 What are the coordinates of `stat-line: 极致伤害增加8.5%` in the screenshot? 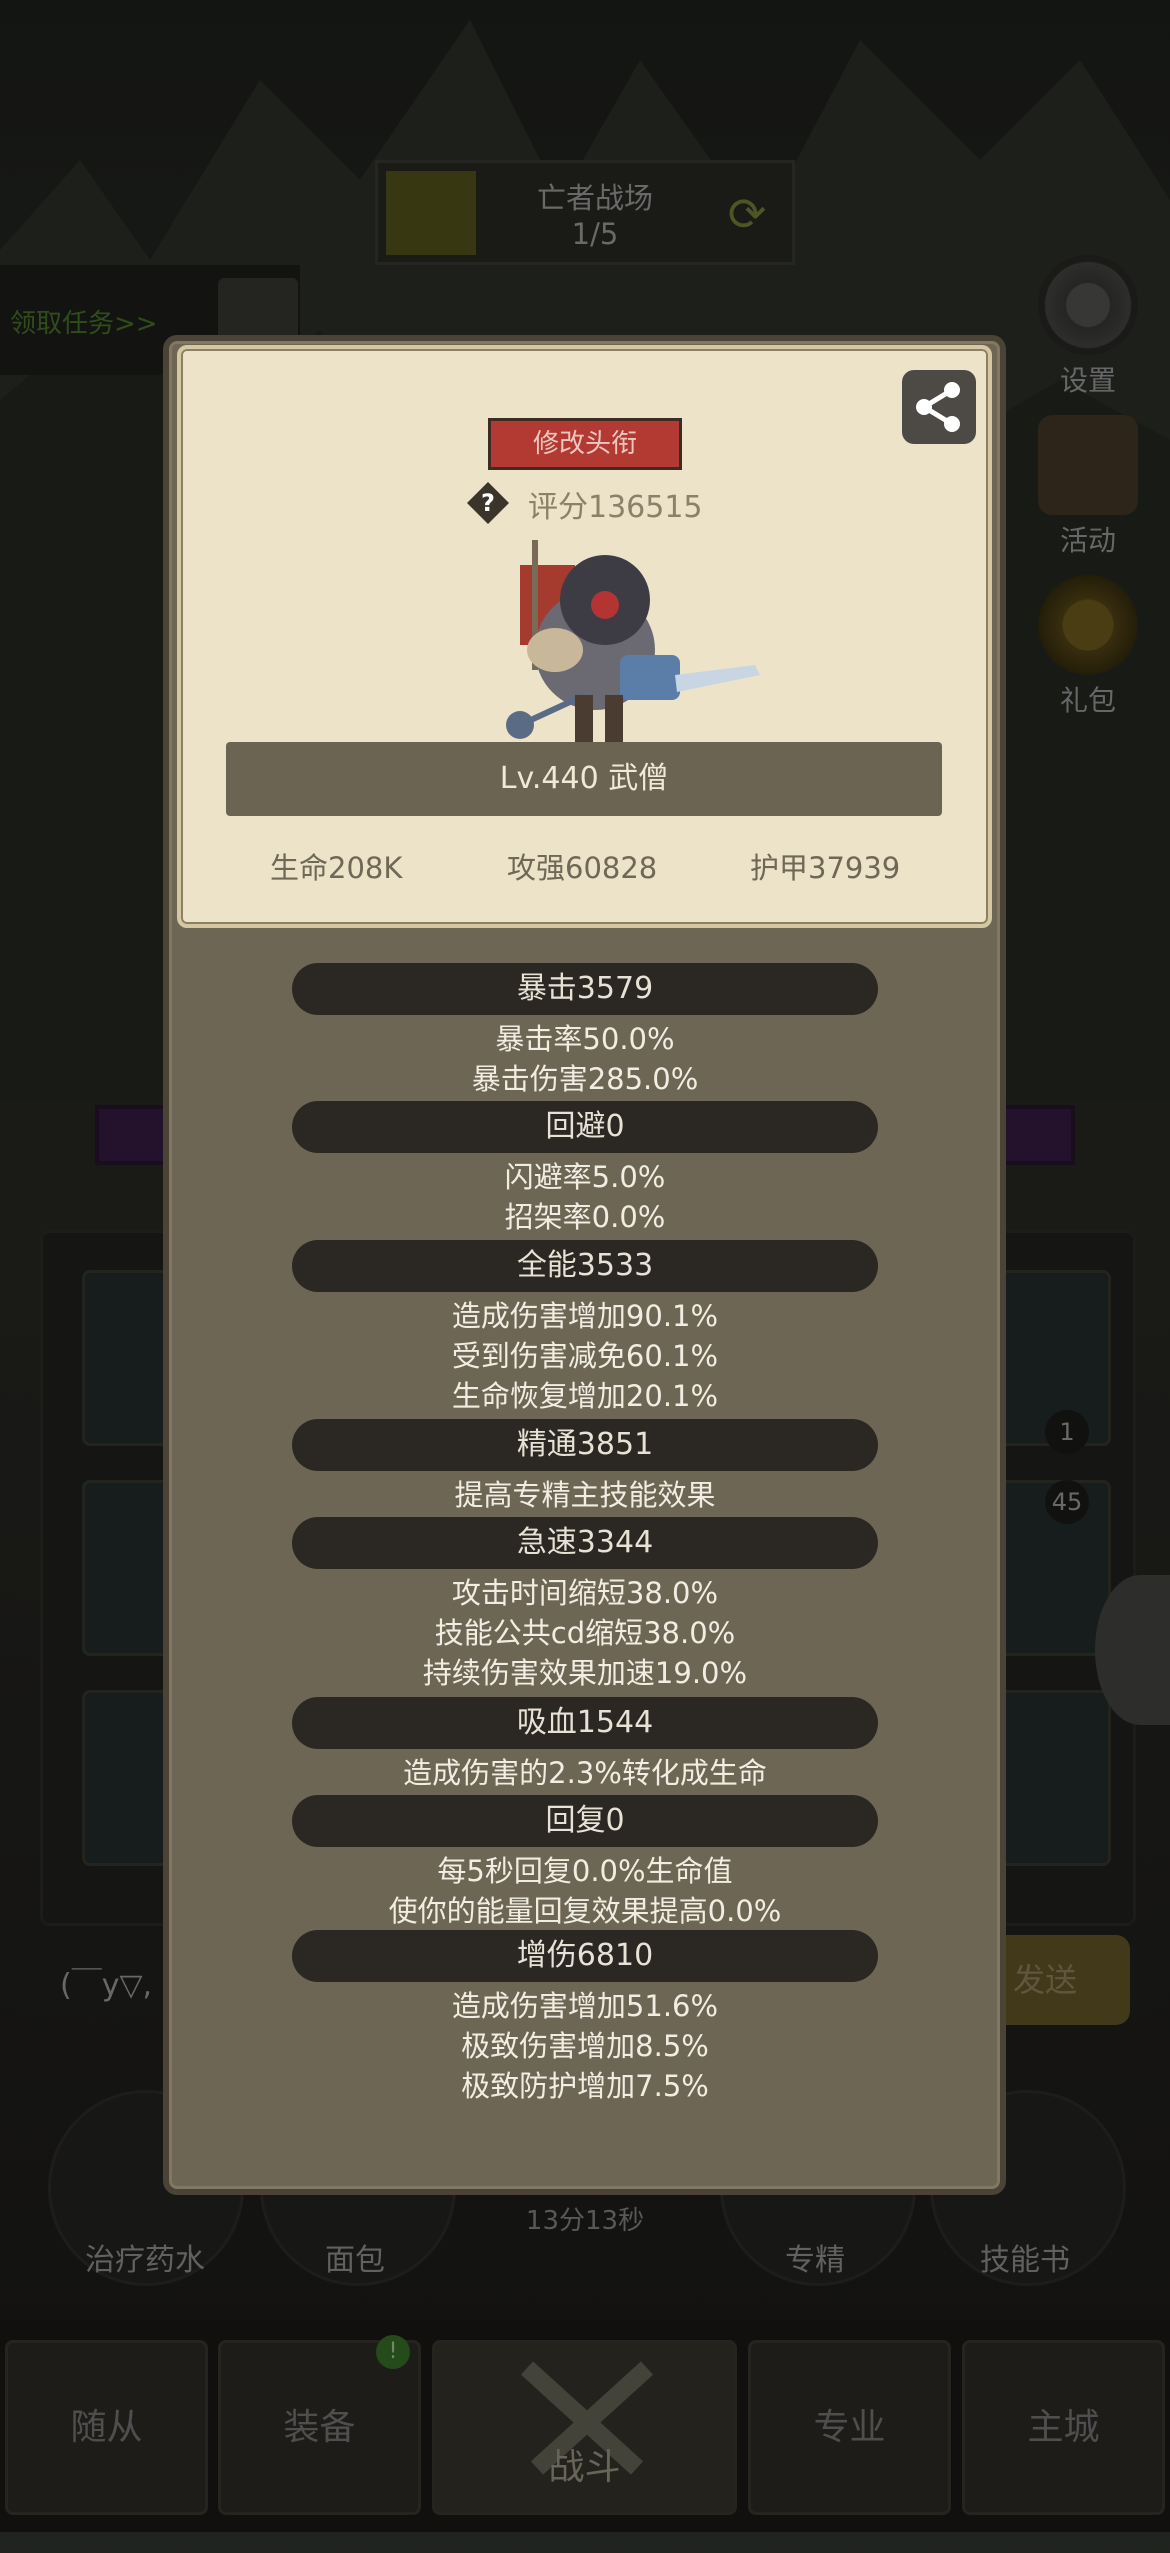 It's located at (585, 2046).